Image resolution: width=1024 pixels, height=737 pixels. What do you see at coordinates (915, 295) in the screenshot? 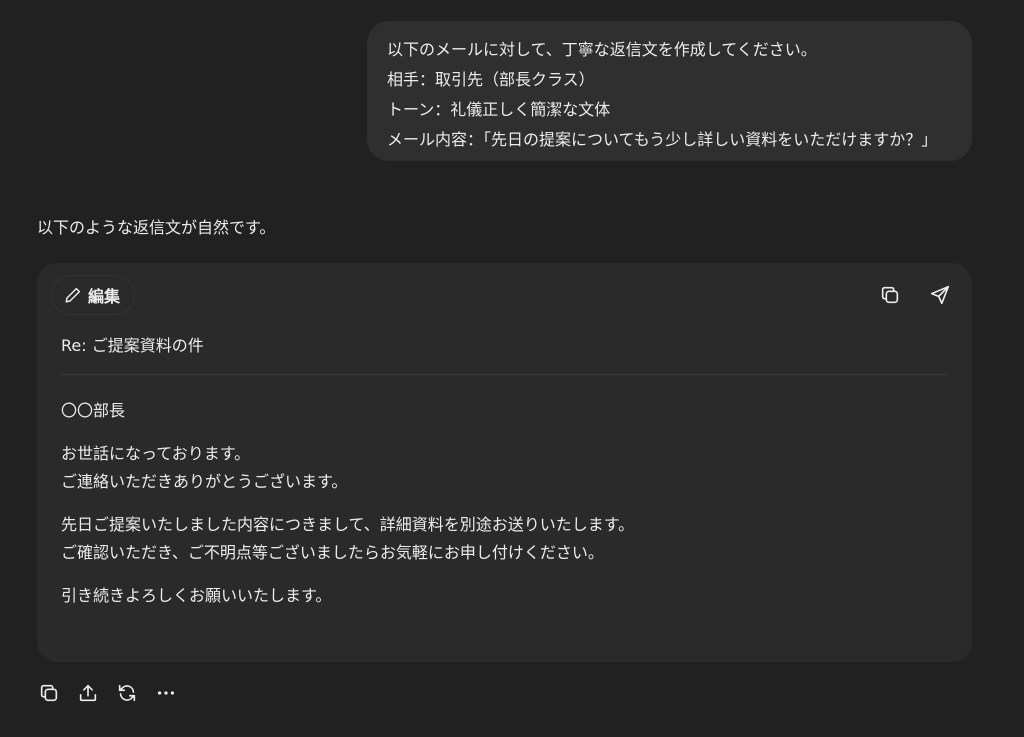
I see `card-actions` at bounding box center [915, 295].